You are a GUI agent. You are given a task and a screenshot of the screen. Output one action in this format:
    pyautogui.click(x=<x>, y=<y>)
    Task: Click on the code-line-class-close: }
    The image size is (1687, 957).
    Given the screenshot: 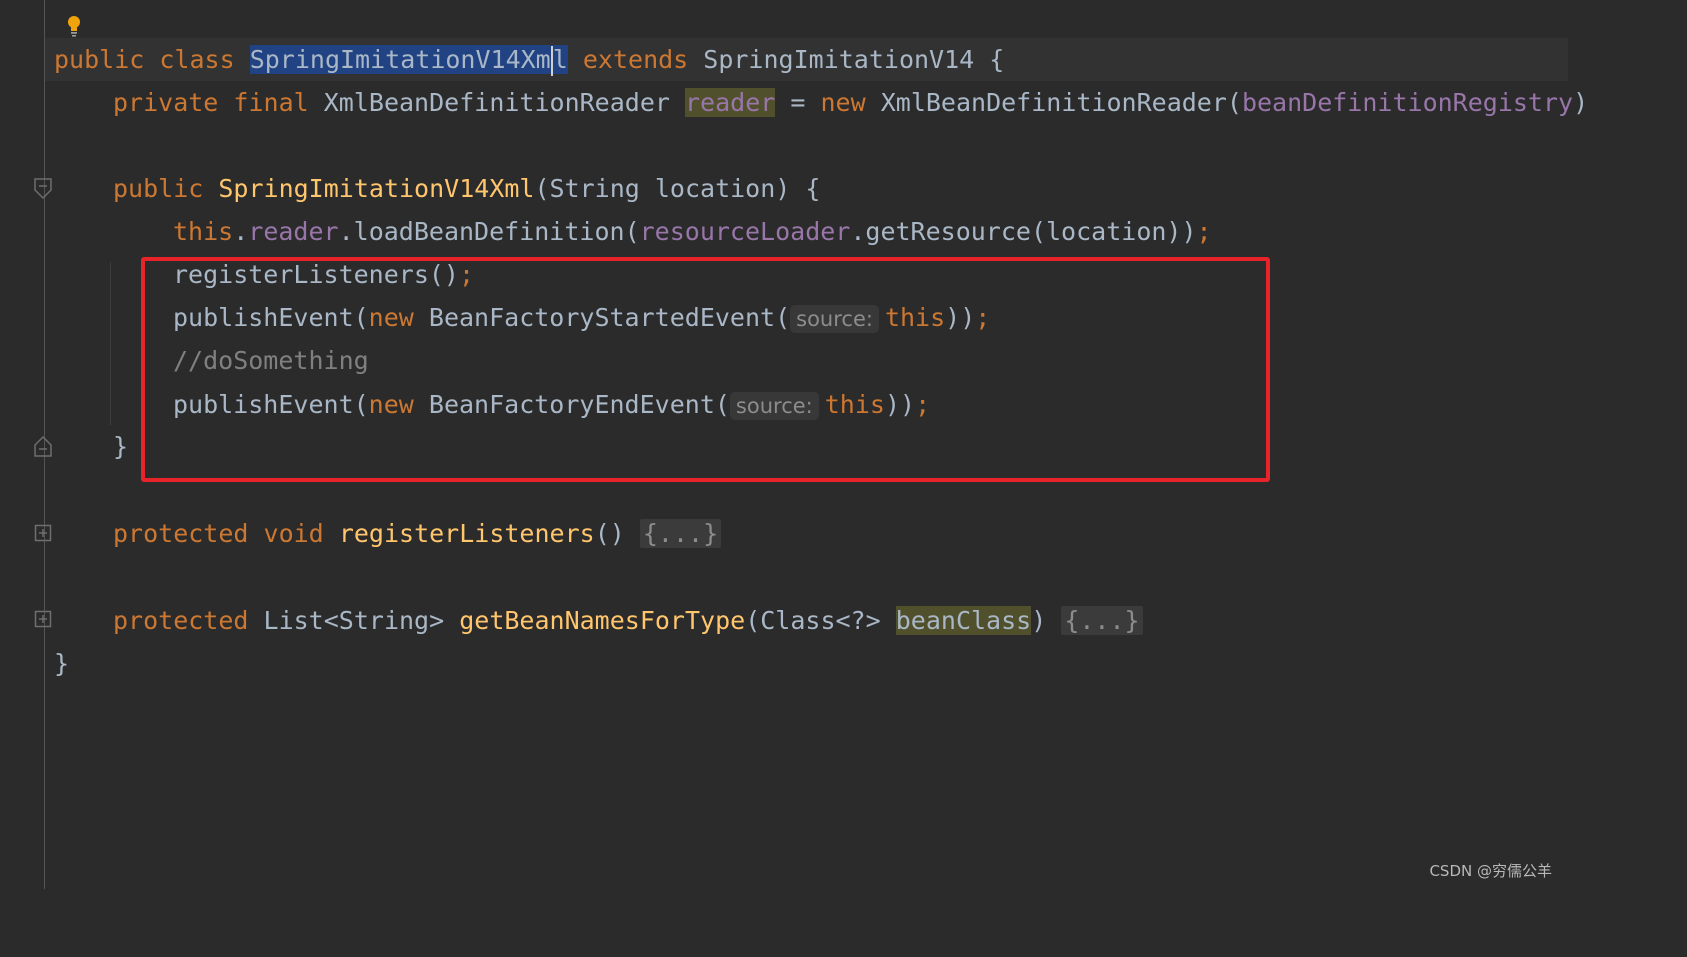 What is the action you would take?
    pyautogui.click(x=61, y=663)
    